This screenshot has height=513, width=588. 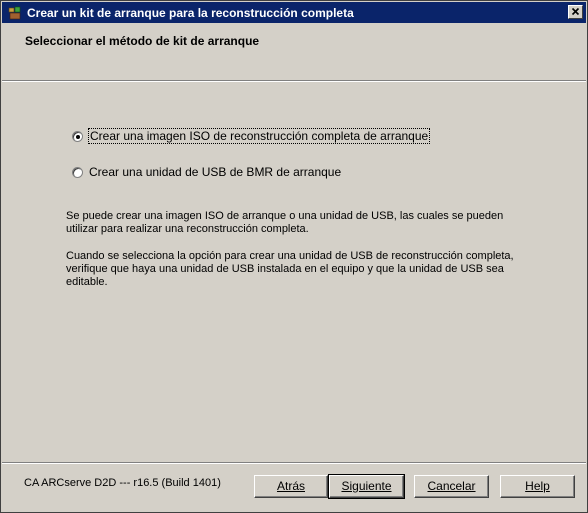 I want to click on app-icon, so click(x=15, y=13).